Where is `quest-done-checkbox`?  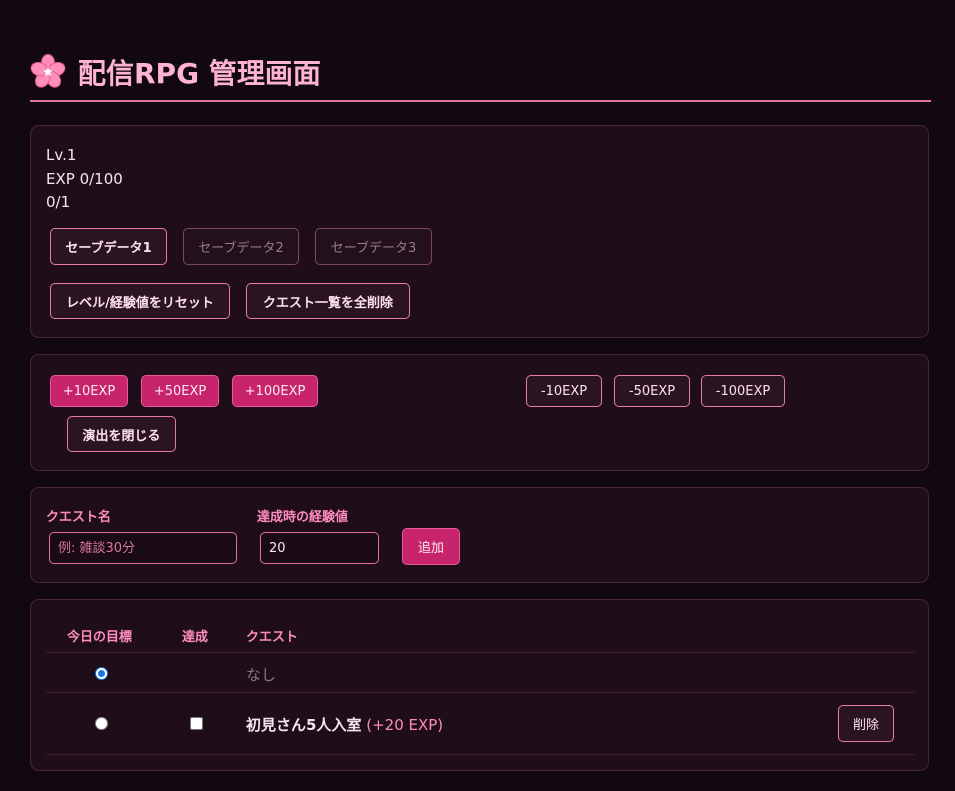
quest-done-checkbox is located at coordinates (196, 723).